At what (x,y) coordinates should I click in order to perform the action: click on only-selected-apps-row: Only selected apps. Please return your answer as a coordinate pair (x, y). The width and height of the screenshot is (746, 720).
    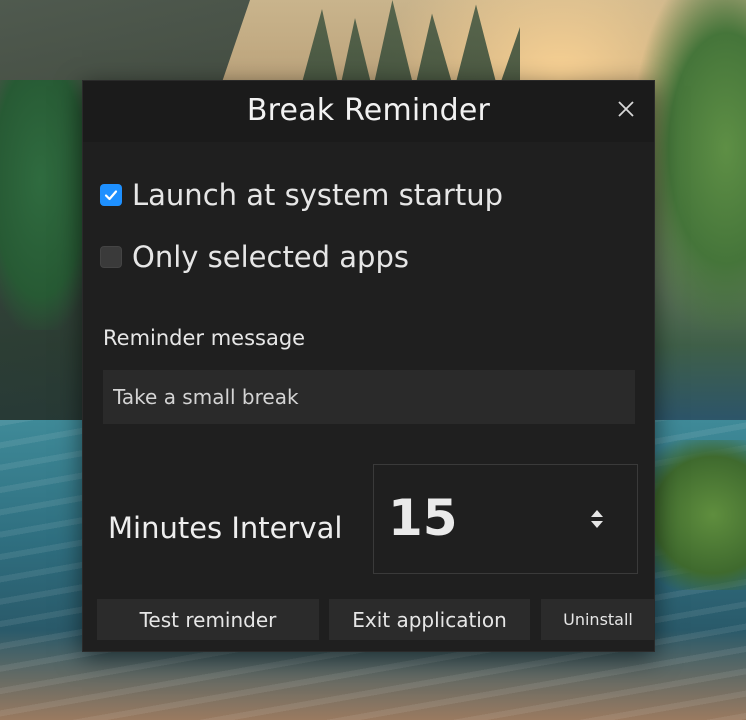
    Looking at the image, I should click on (254, 257).